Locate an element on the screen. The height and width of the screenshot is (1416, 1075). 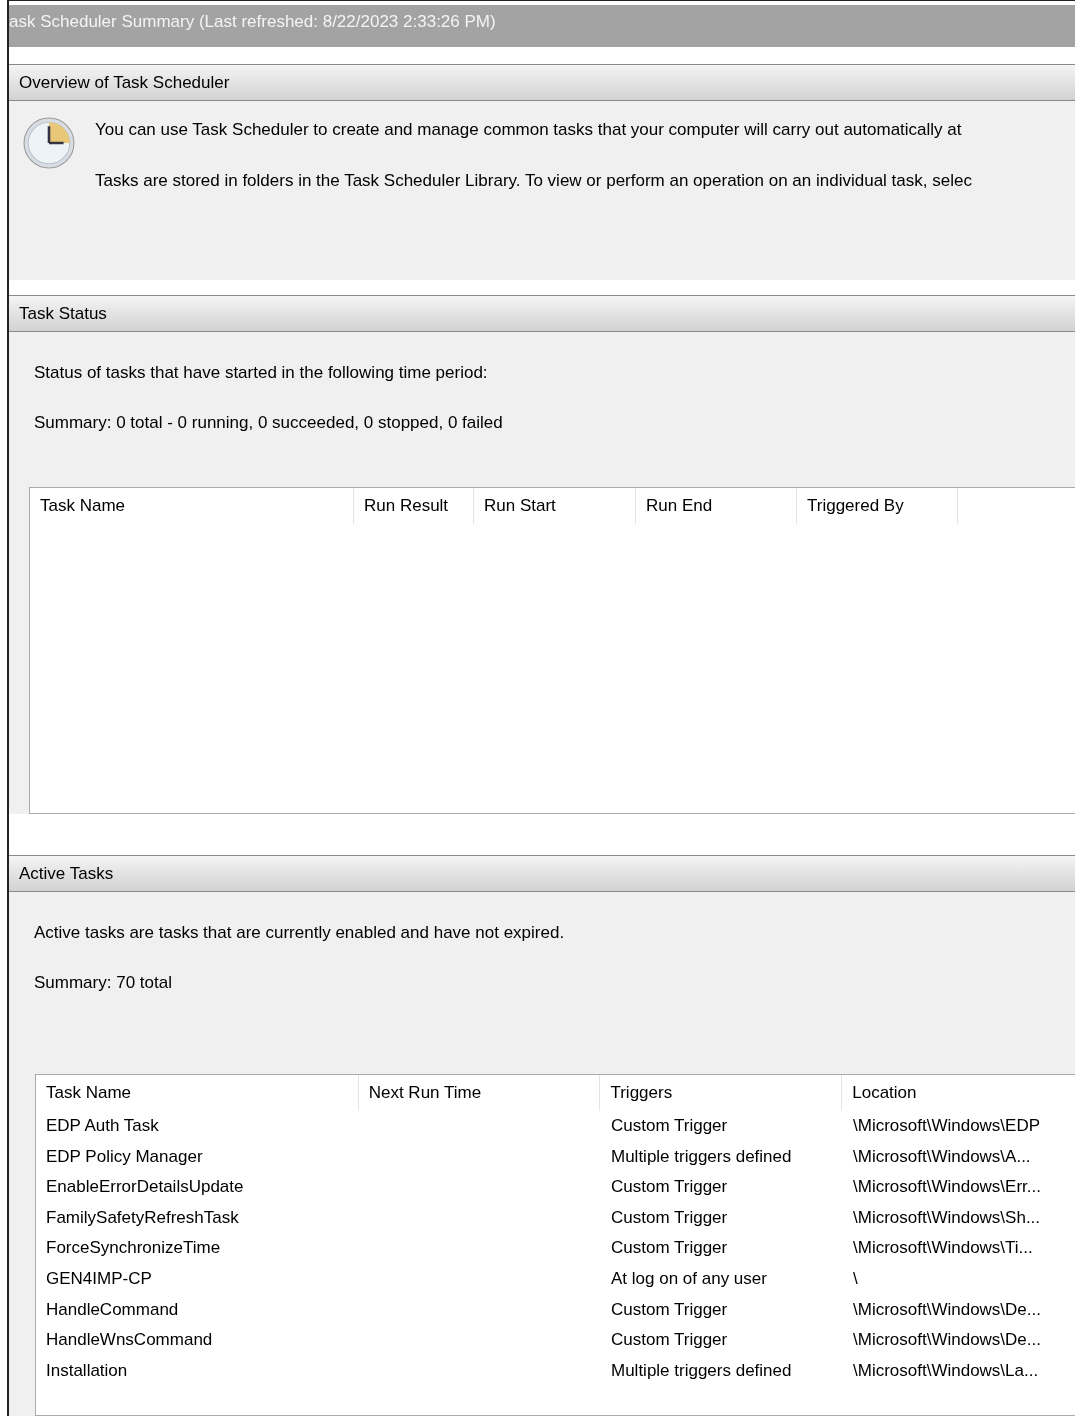
table-cell-text: GEN4IMP-CP is located at coordinates (99, 1278).